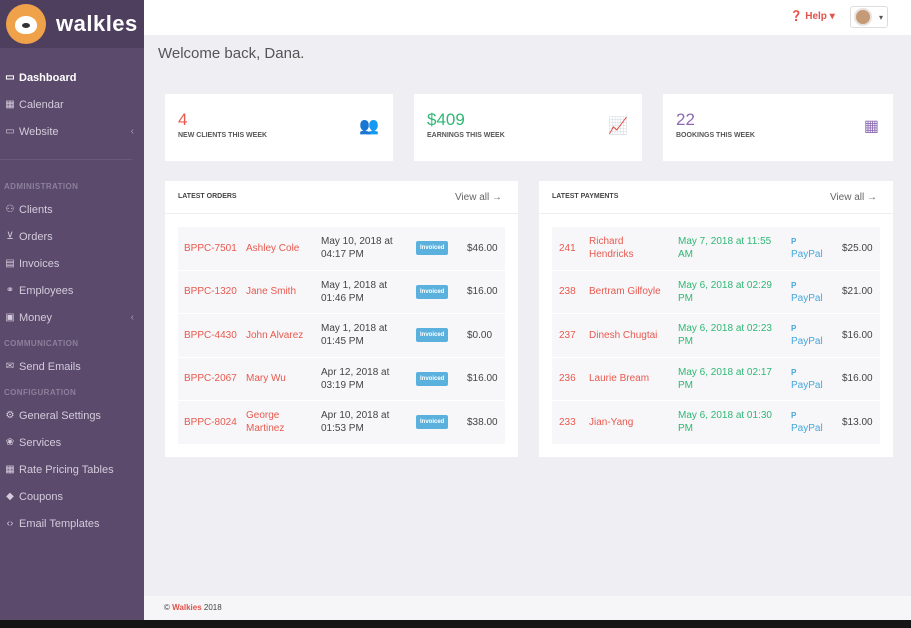  What do you see at coordinates (355, 422) in the screenshot?
I see `order-date: Apr 10, 2018 at 01:53 PM` at bounding box center [355, 422].